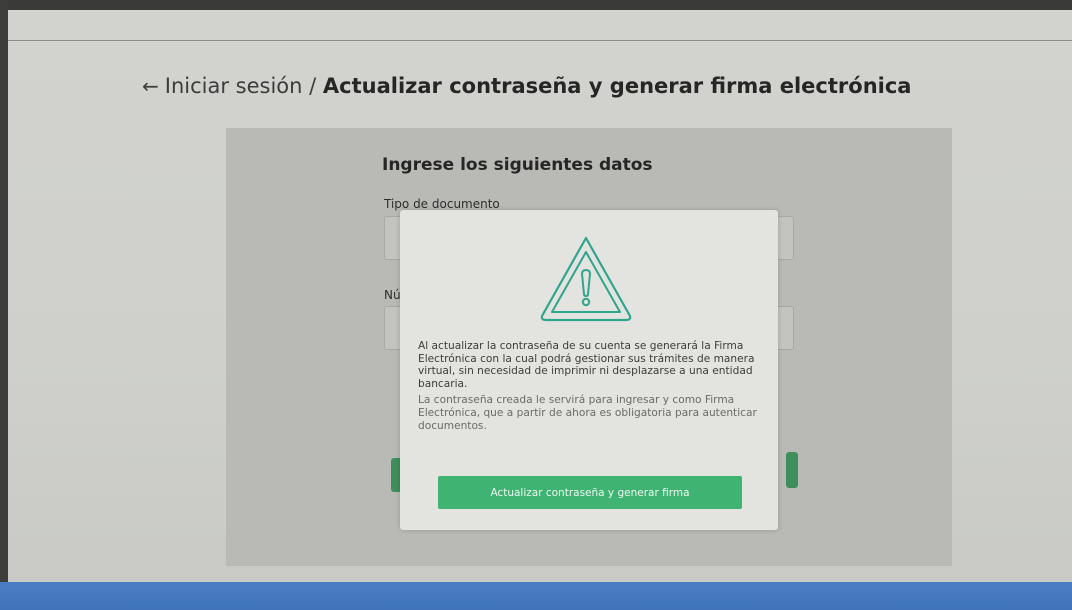 This screenshot has height=610, width=1072. What do you see at coordinates (586, 279) in the screenshot?
I see `warning-triangle-icon` at bounding box center [586, 279].